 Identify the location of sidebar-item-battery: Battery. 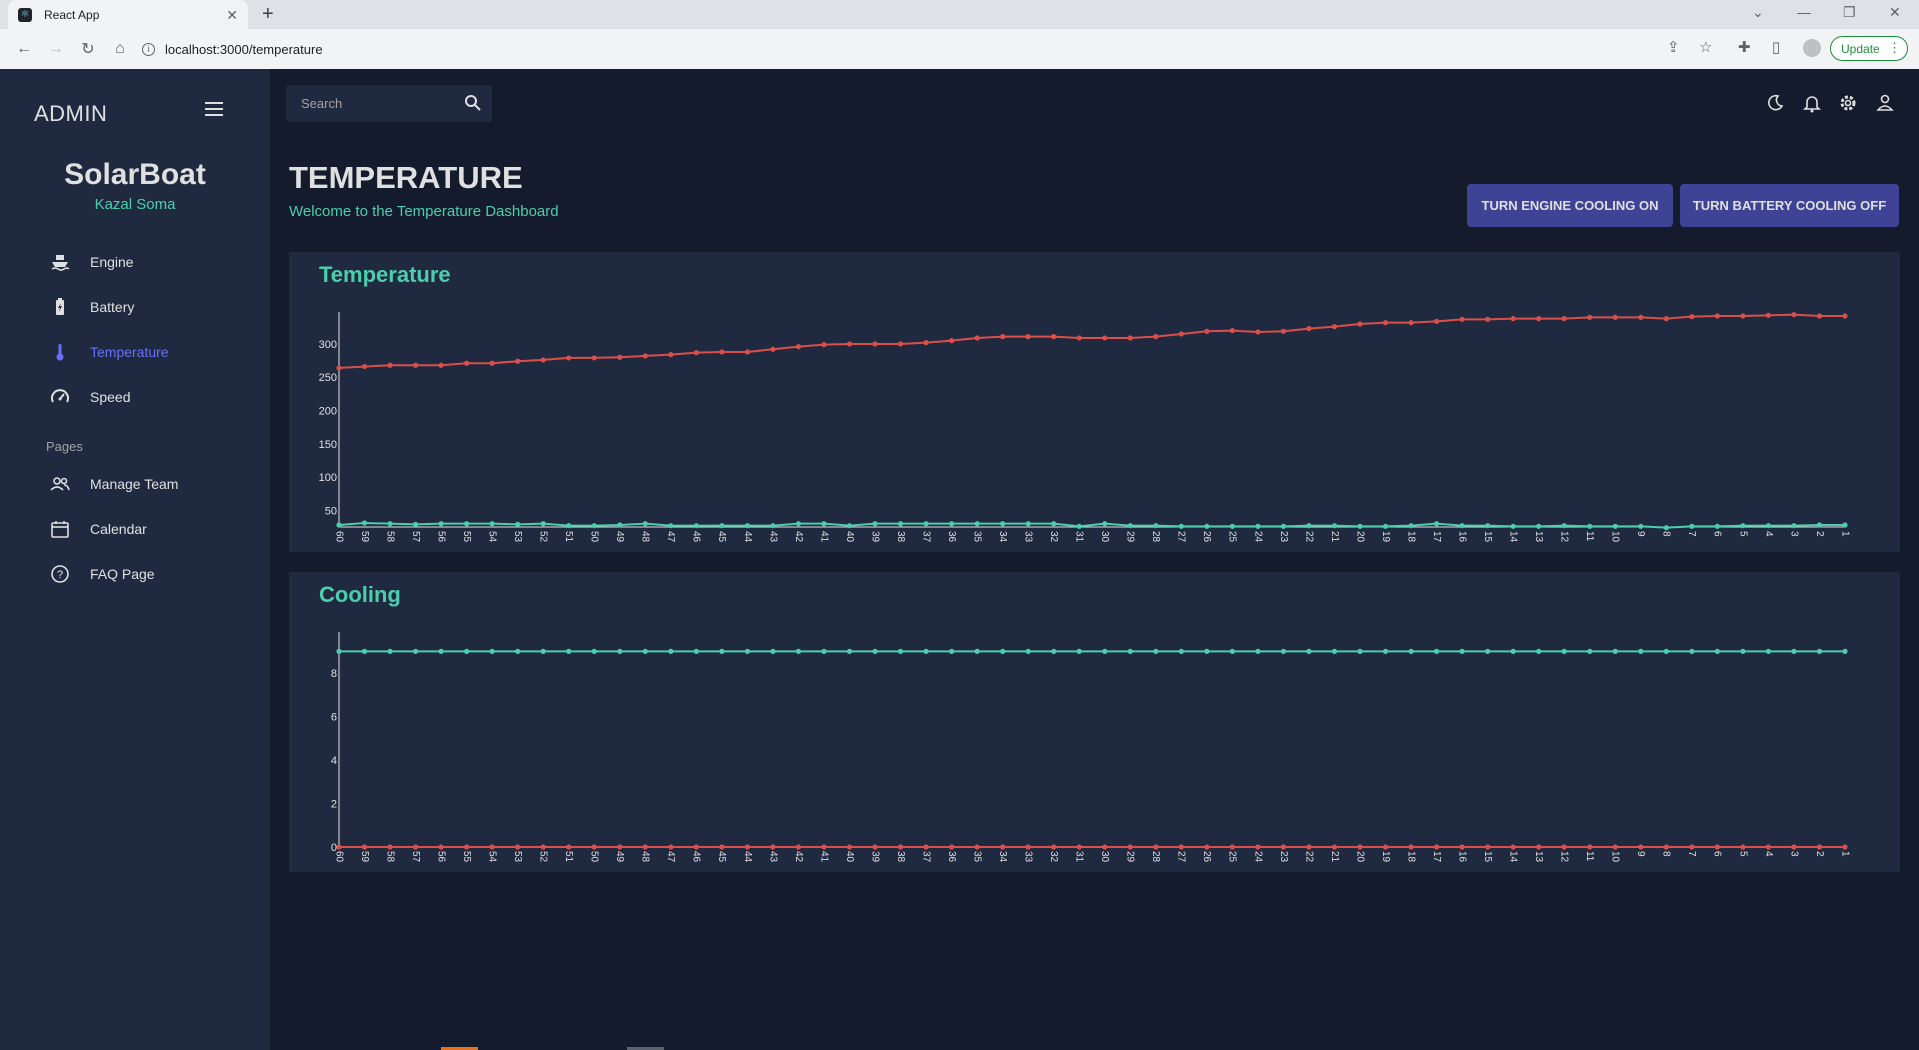
(92, 307).